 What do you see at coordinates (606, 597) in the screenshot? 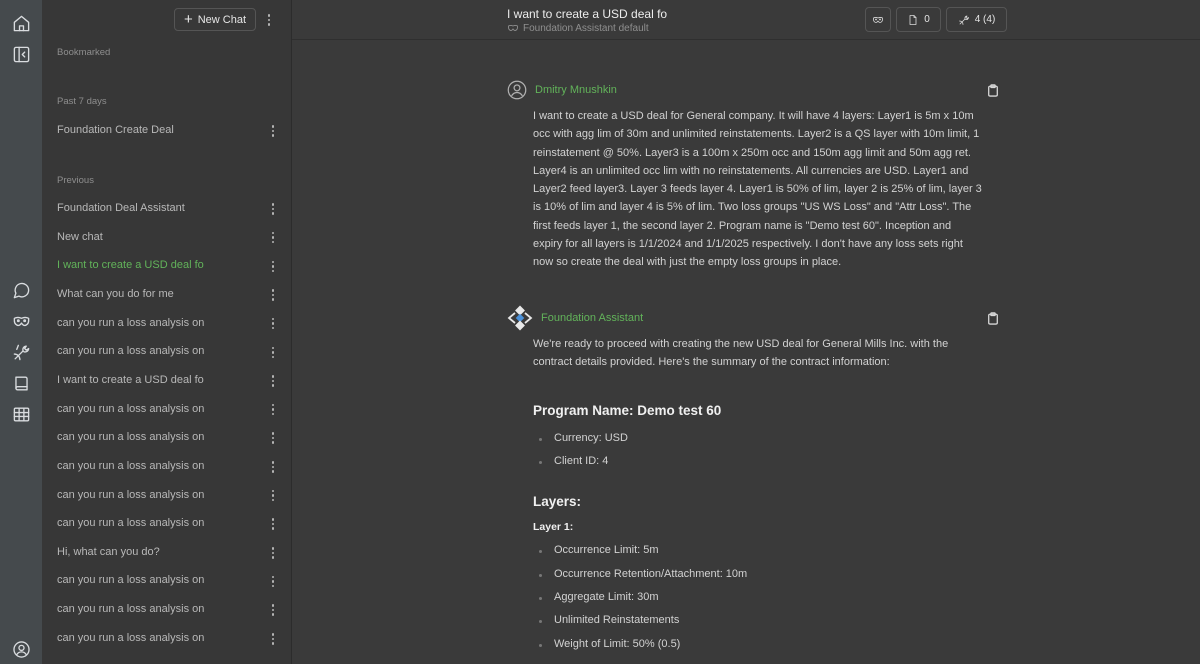
I see `list-item-text: Aggregate Limit: 30m` at bounding box center [606, 597].